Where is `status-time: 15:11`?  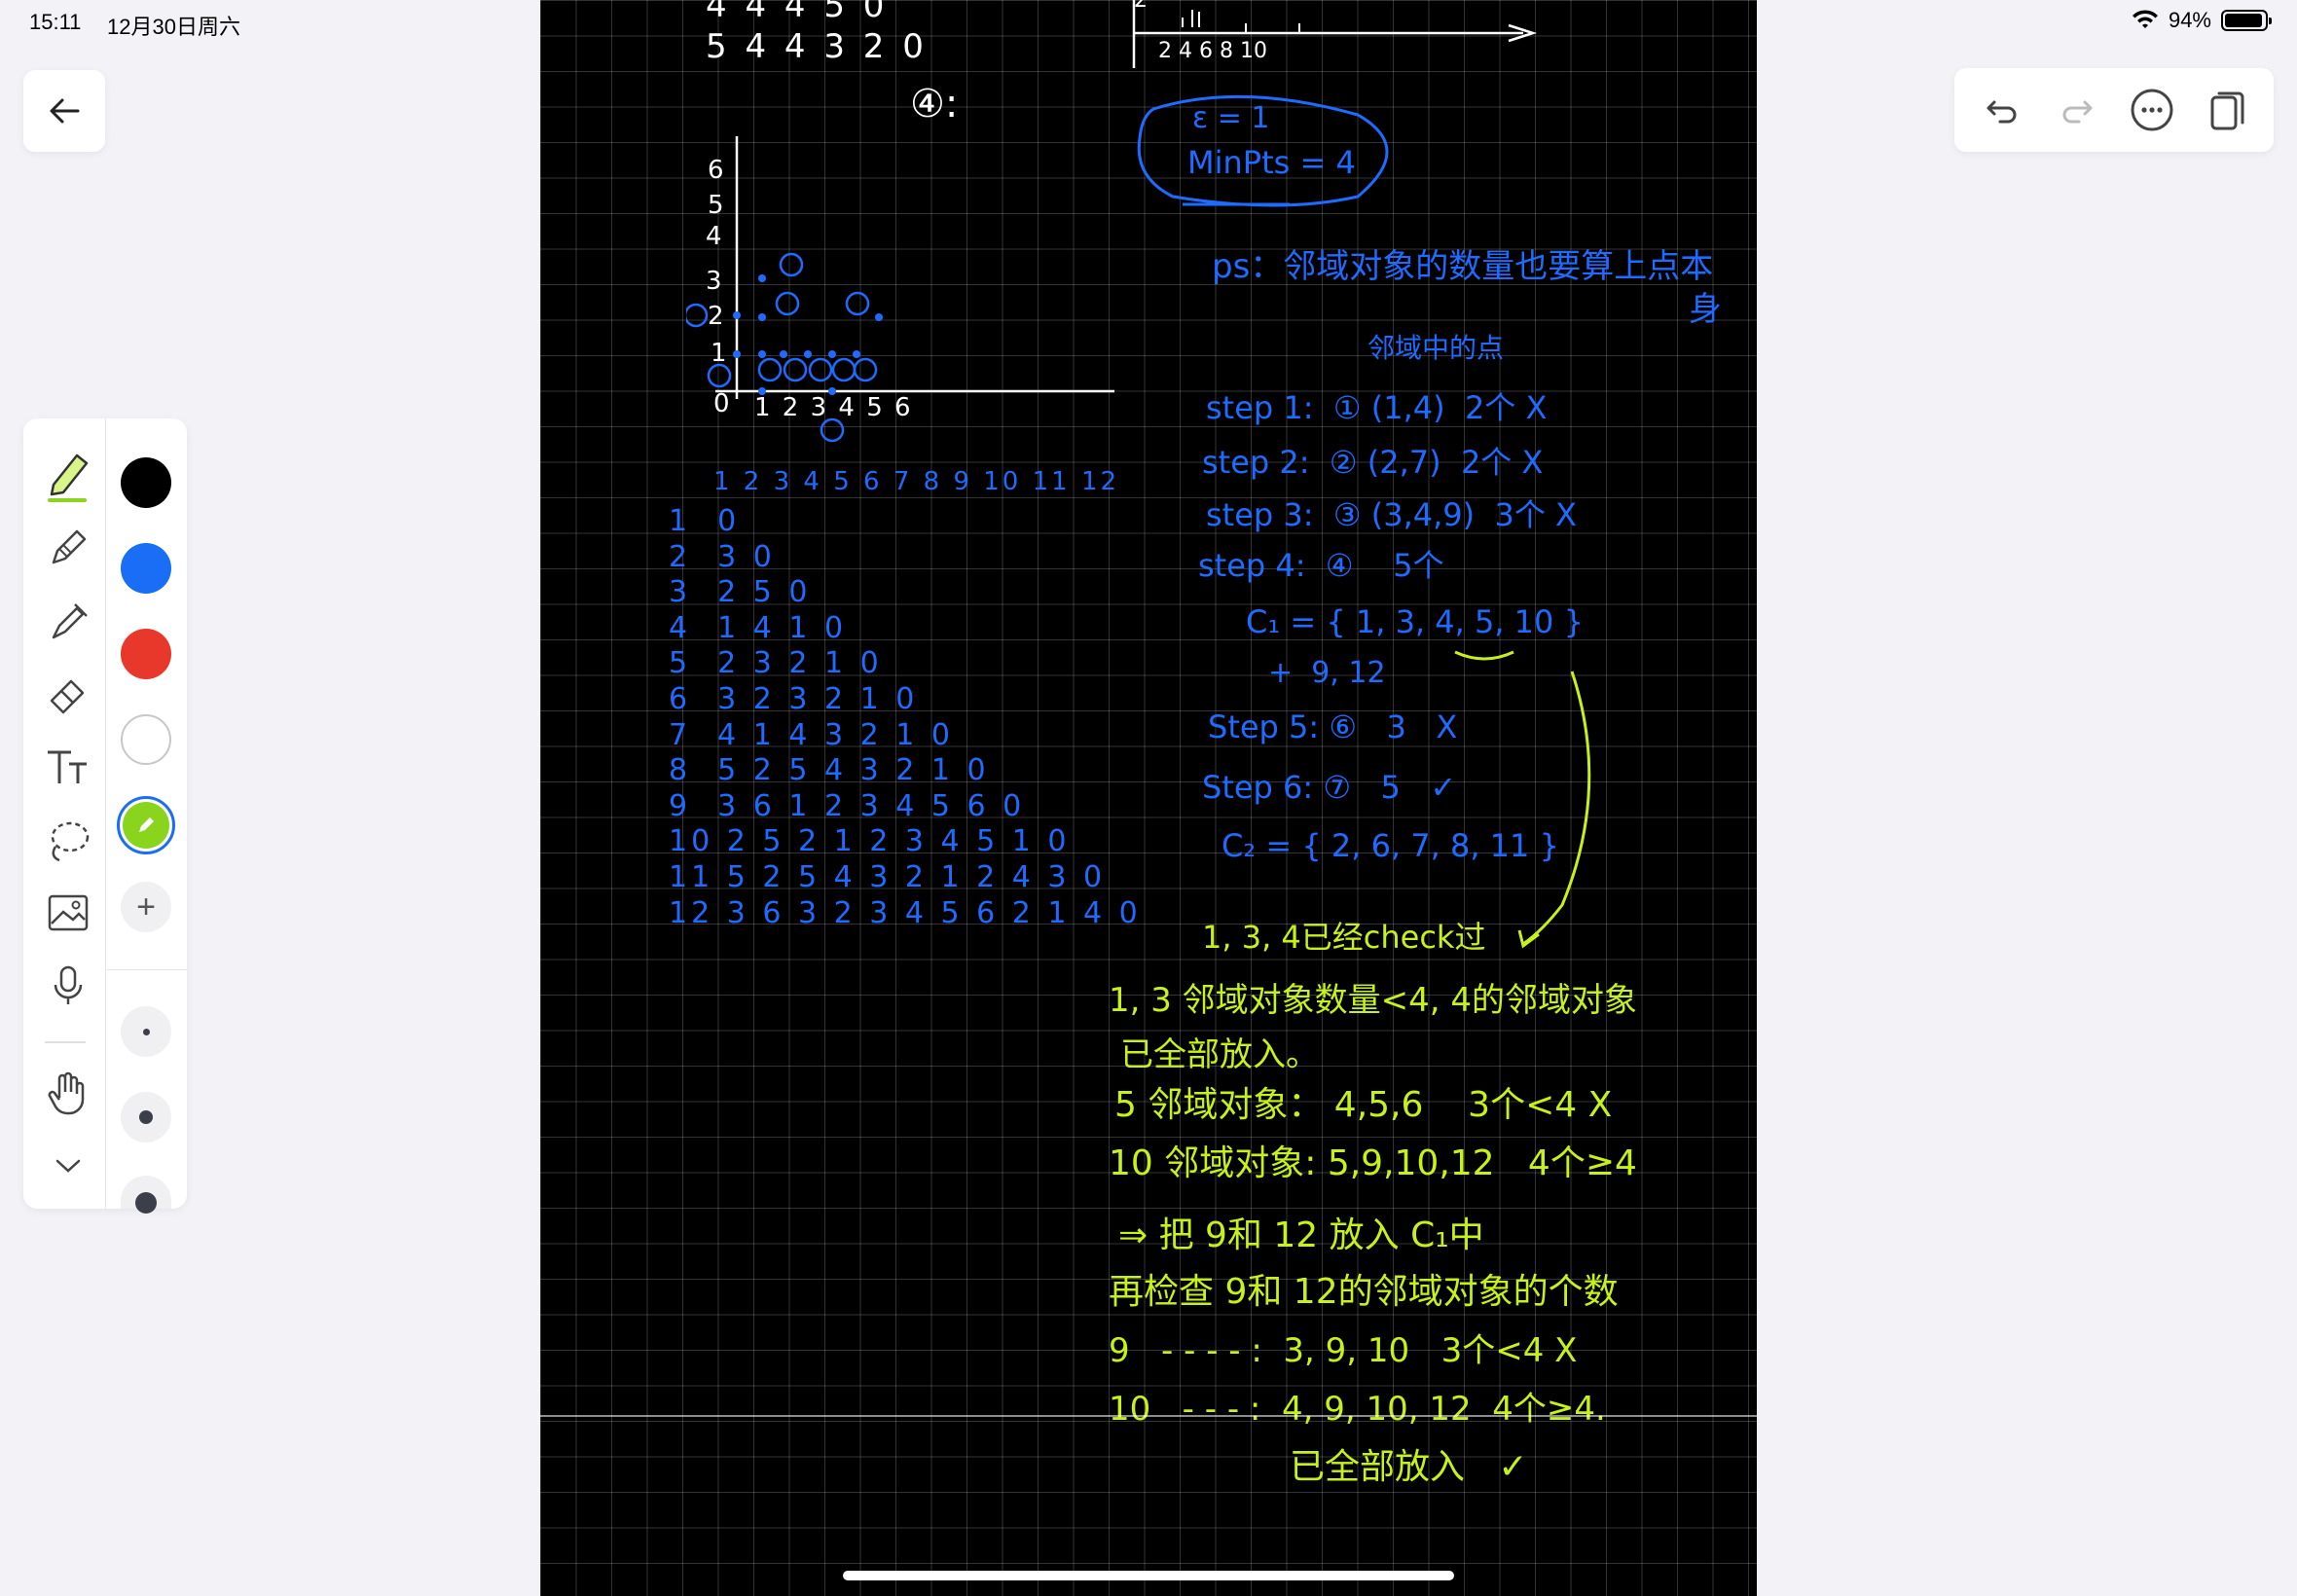
status-time: 15:11 is located at coordinates (55, 22).